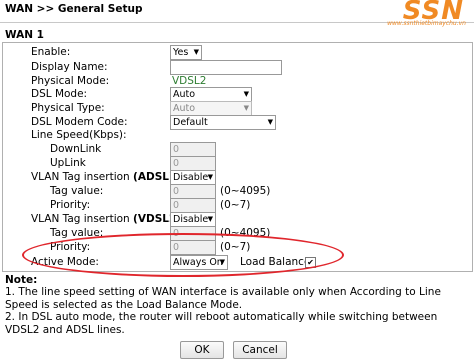 The height and width of the screenshot is (364, 474). I want to click on physical-type-select: Auto negotiation▼, so click(211, 114).